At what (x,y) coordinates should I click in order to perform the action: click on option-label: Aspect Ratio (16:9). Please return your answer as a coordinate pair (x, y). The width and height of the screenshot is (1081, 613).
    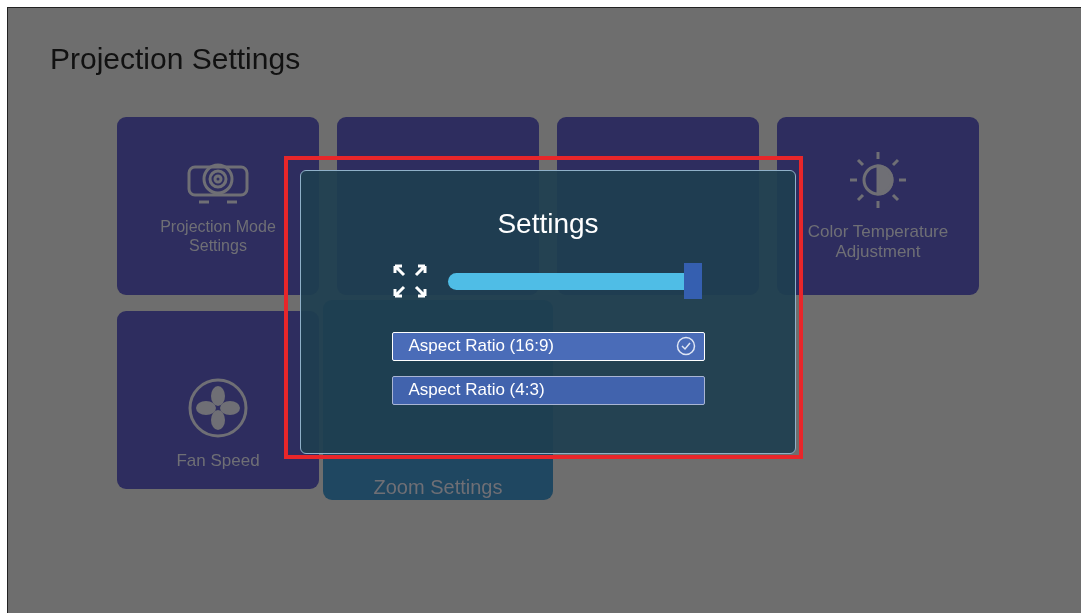
    Looking at the image, I should click on (481, 346).